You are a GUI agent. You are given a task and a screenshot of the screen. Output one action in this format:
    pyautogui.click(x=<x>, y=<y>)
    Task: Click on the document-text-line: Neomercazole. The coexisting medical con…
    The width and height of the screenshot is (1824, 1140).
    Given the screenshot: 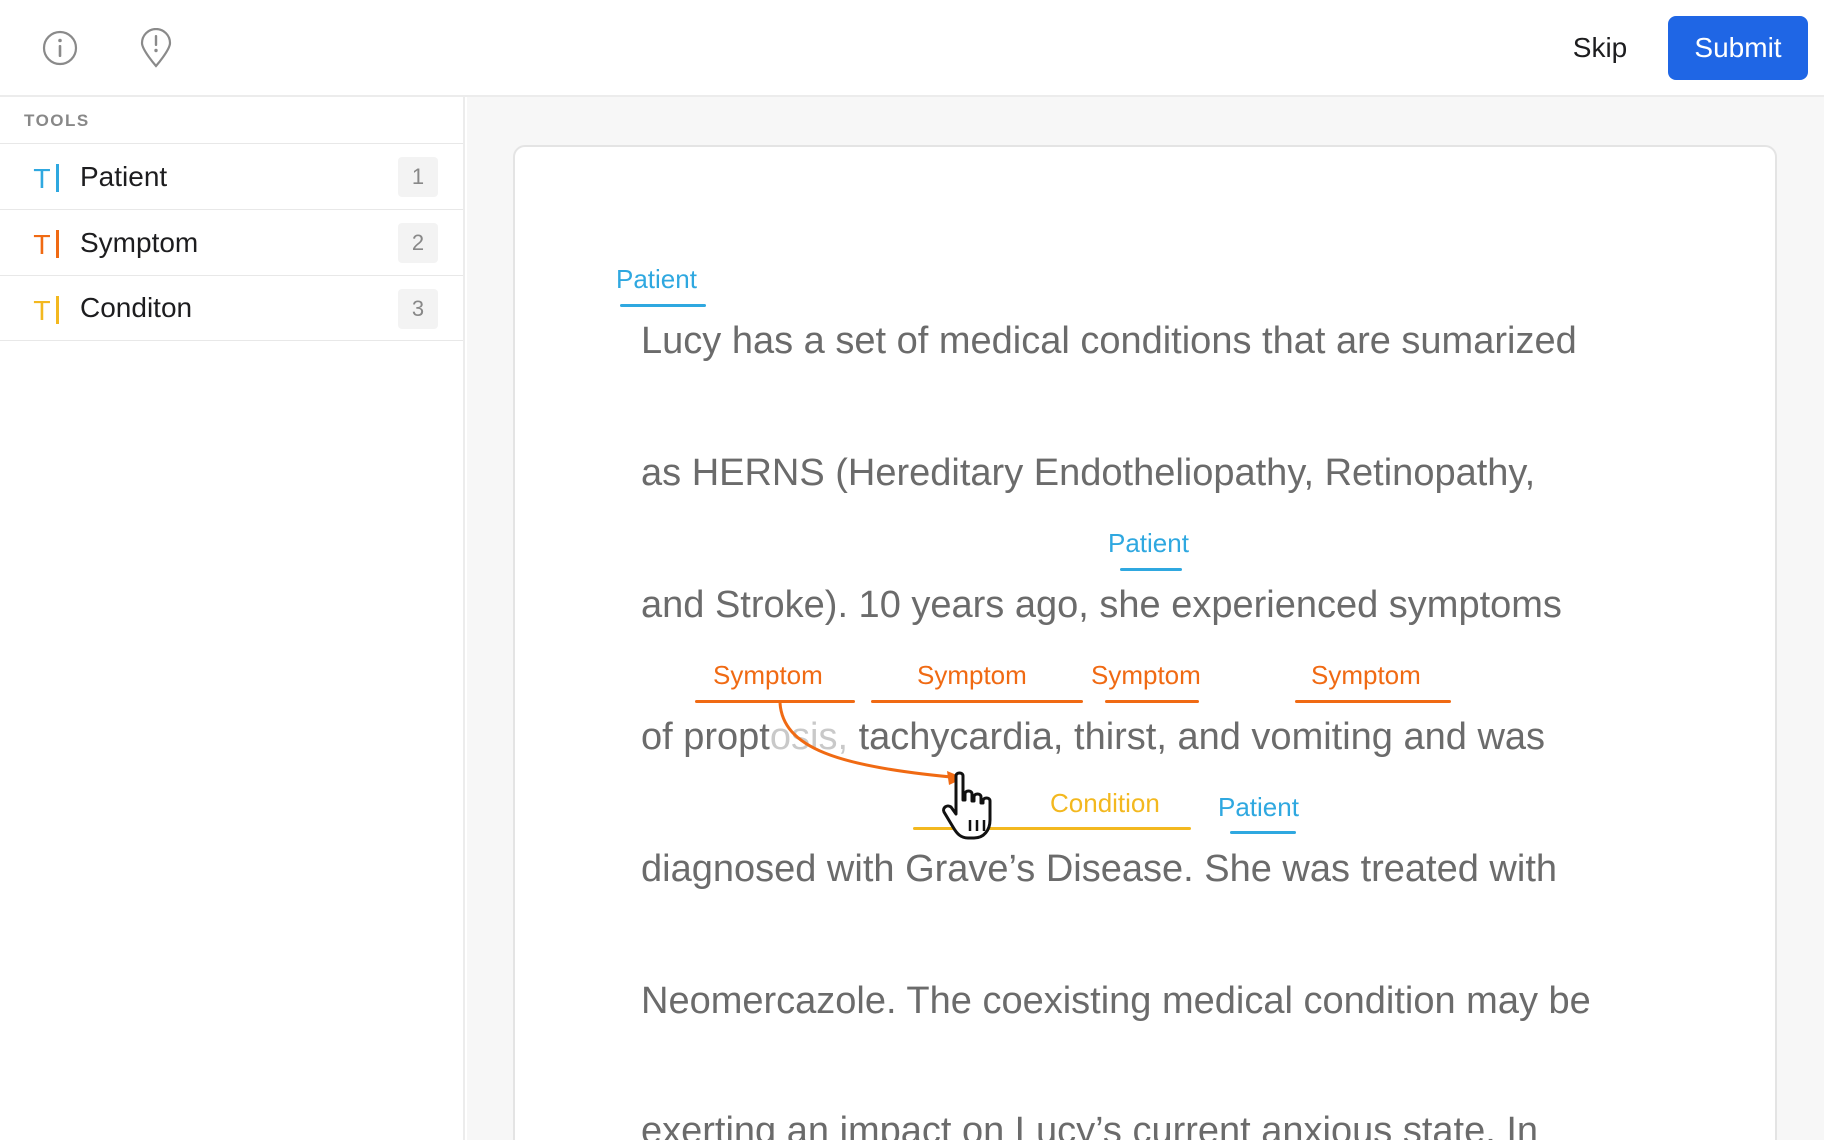 What is the action you would take?
    pyautogui.click(x=1116, y=1001)
    